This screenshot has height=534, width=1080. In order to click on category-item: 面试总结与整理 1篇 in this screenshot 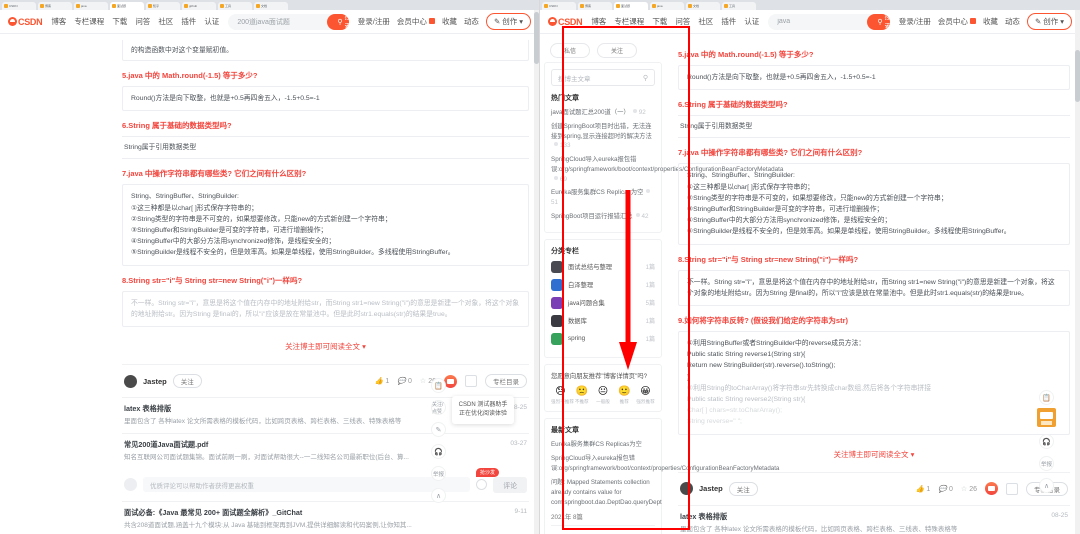, I will do `click(603, 266)`.